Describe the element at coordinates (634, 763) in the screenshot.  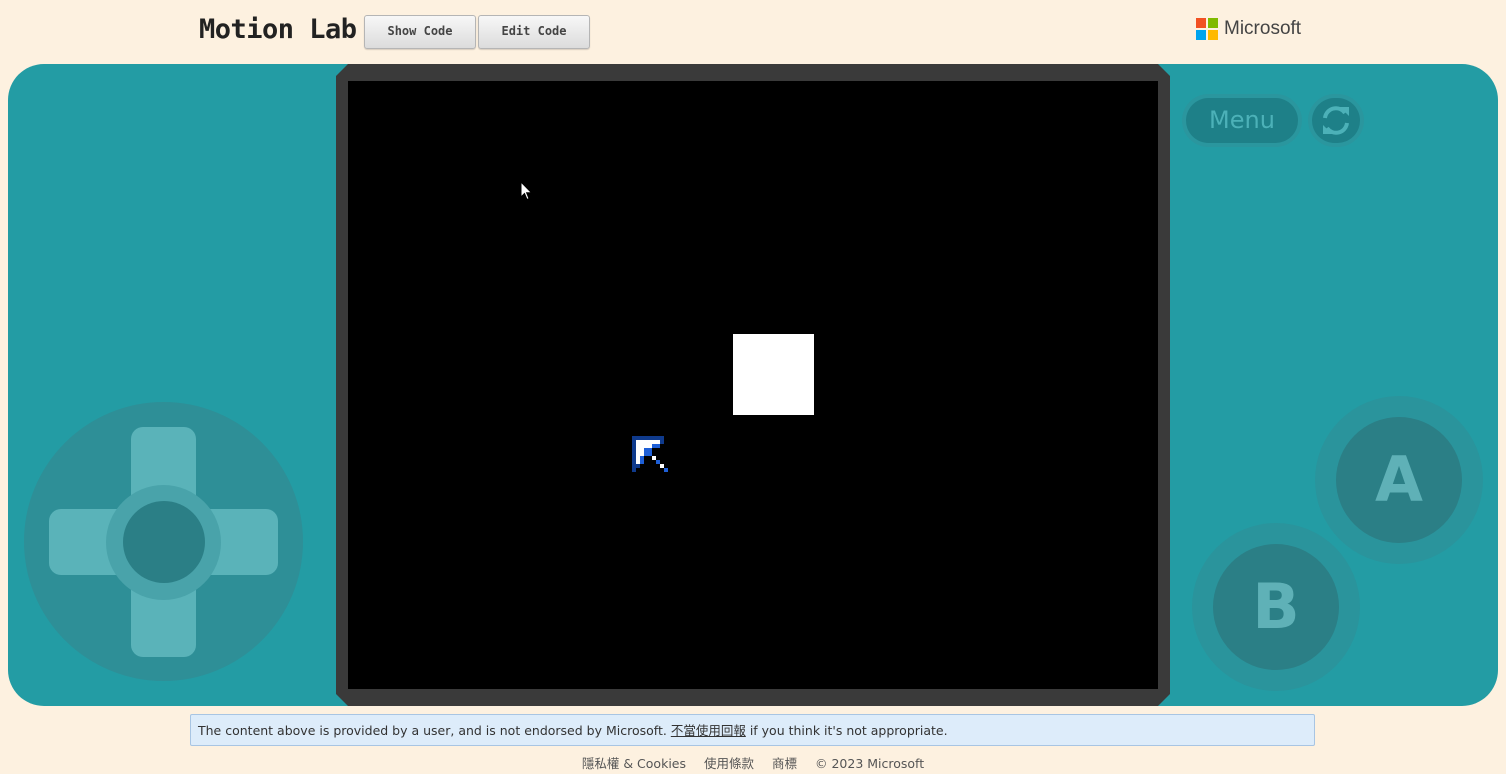
I see `footer-link-privacy: 隱私權 & Cookies` at that location.